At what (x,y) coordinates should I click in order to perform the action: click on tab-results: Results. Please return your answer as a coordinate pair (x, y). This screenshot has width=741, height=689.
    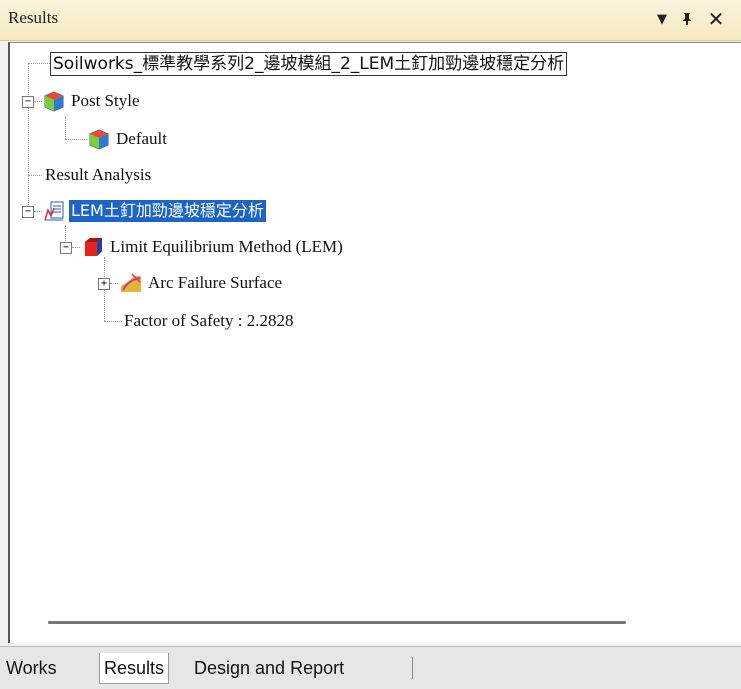
    Looking at the image, I should click on (134, 668).